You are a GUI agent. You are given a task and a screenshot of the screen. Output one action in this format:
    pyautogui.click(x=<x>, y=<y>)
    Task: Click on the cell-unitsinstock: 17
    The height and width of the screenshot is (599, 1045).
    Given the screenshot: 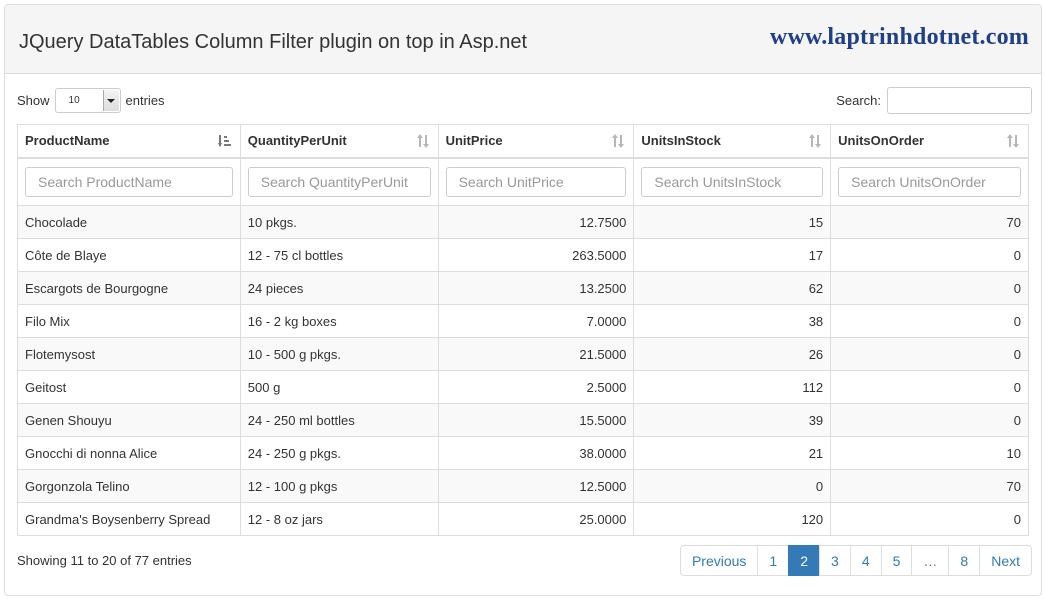 What is the action you would take?
    pyautogui.click(x=732, y=255)
    